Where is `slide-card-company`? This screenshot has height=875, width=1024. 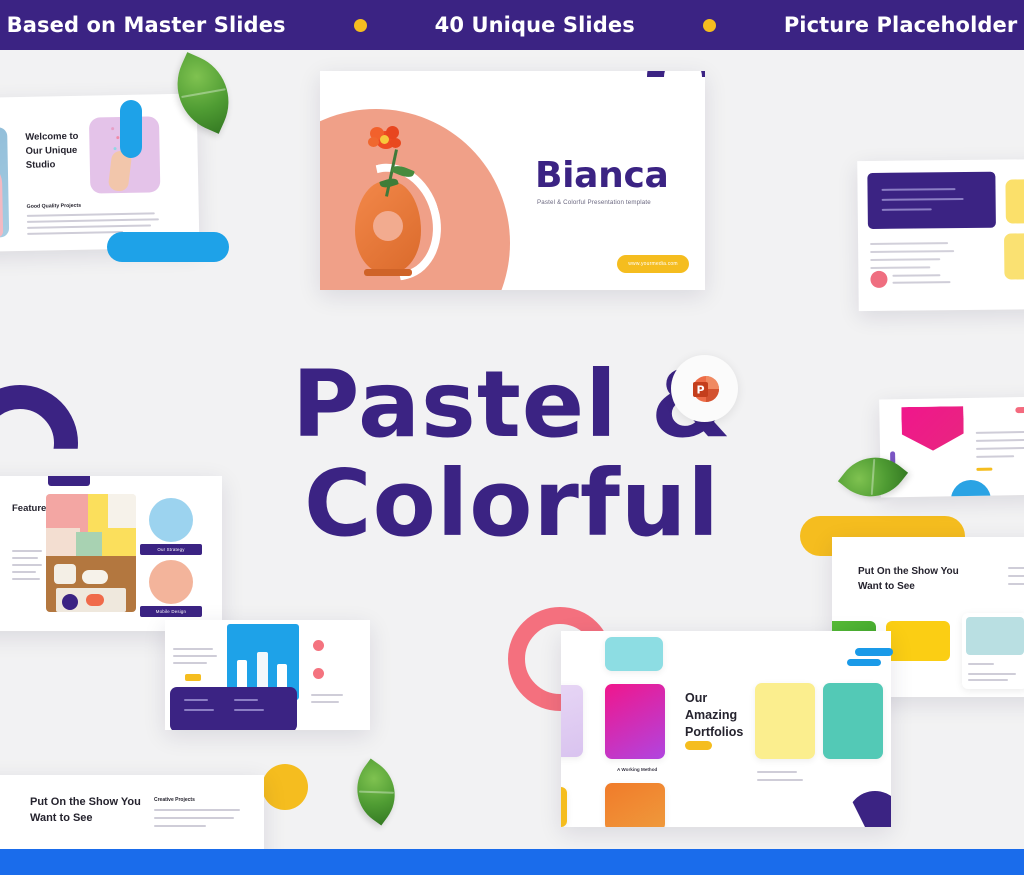 slide-card-company is located at coordinates (940, 235).